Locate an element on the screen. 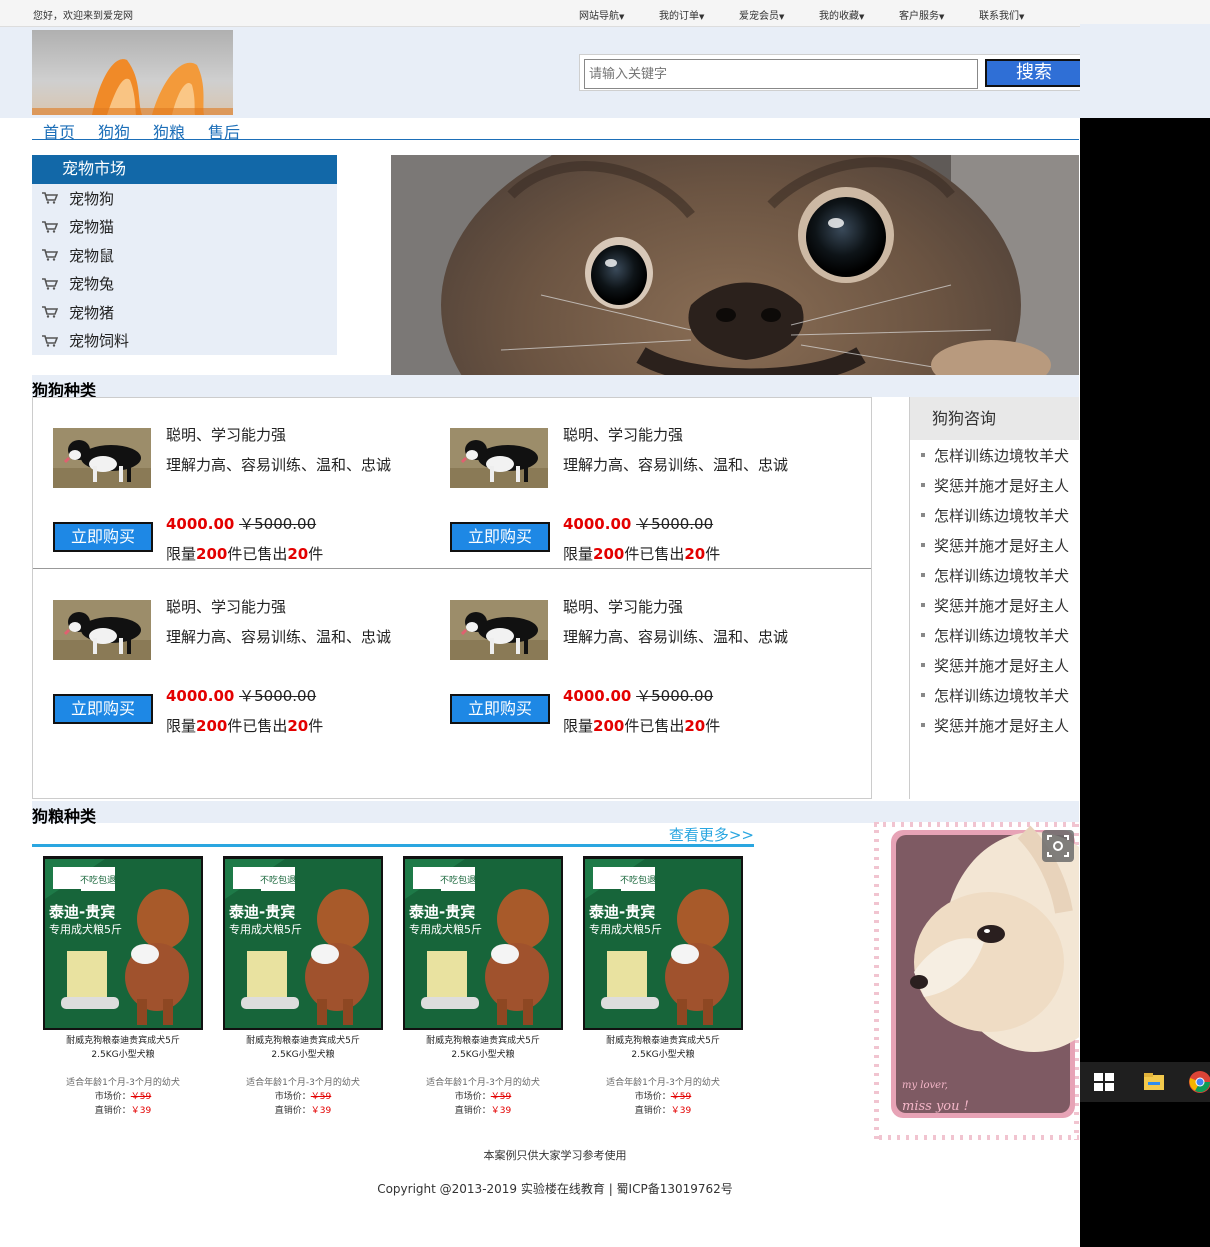  top-nav-site: 网站导航▼ is located at coordinates (619, 14).